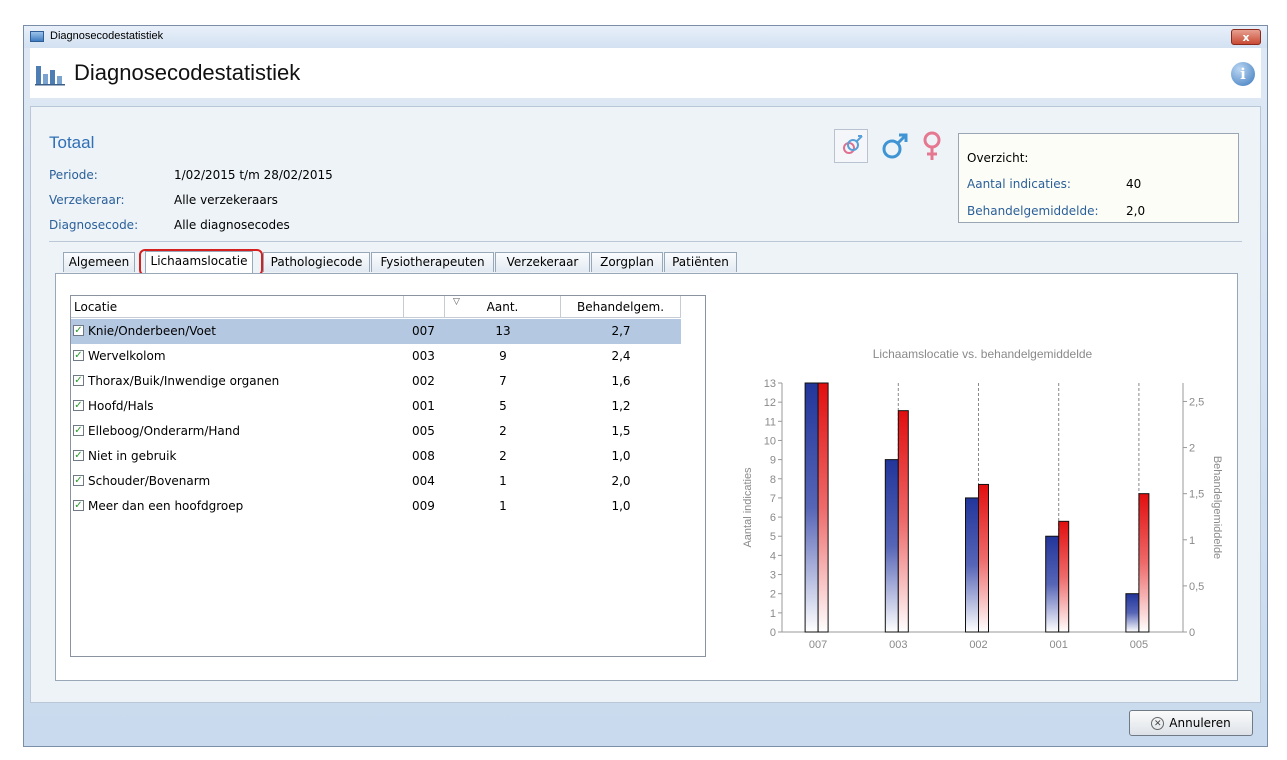  What do you see at coordinates (107, 36) in the screenshot?
I see `window-title: Diagnosecodestatistiek` at bounding box center [107, 36].